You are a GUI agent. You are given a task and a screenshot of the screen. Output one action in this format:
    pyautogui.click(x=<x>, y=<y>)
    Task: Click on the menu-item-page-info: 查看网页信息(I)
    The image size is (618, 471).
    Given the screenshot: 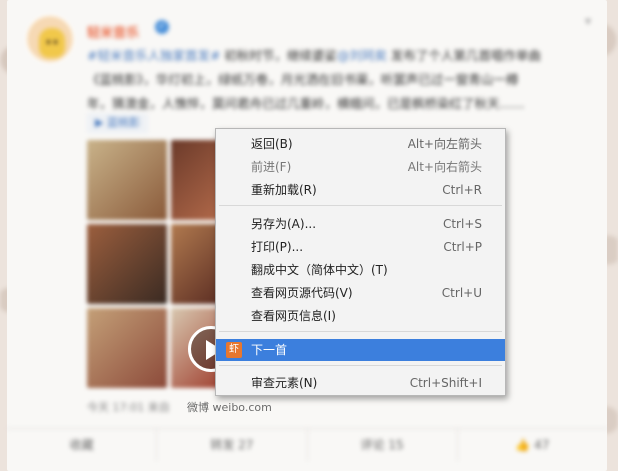 What is the action you would take?
    pyautogui.click(x=360, y=316)
    